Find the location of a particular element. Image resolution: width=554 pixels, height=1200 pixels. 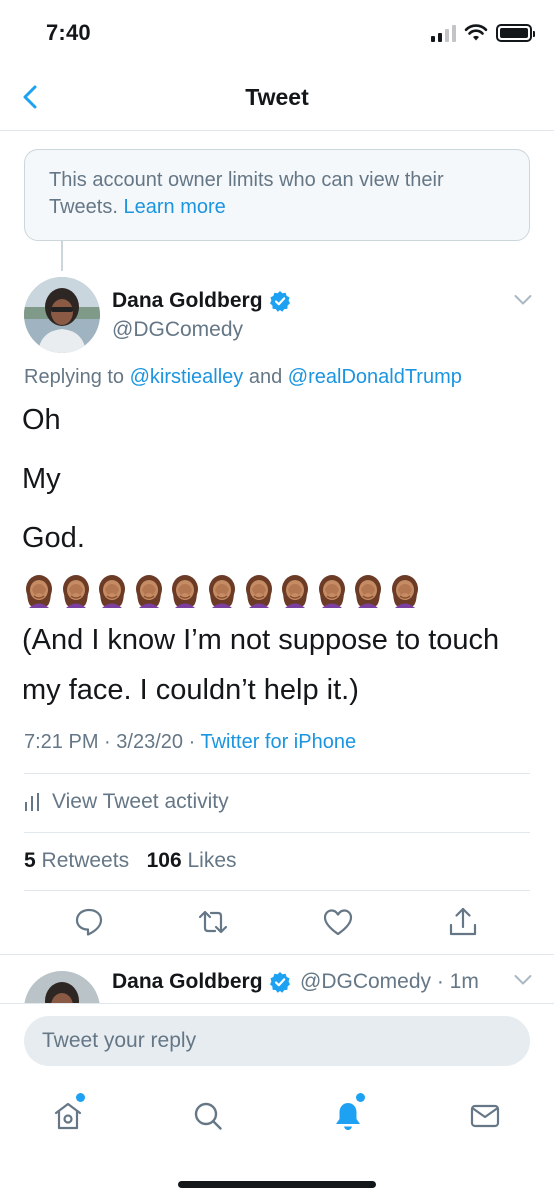

tab-home is located at coordinates (68, 1115).